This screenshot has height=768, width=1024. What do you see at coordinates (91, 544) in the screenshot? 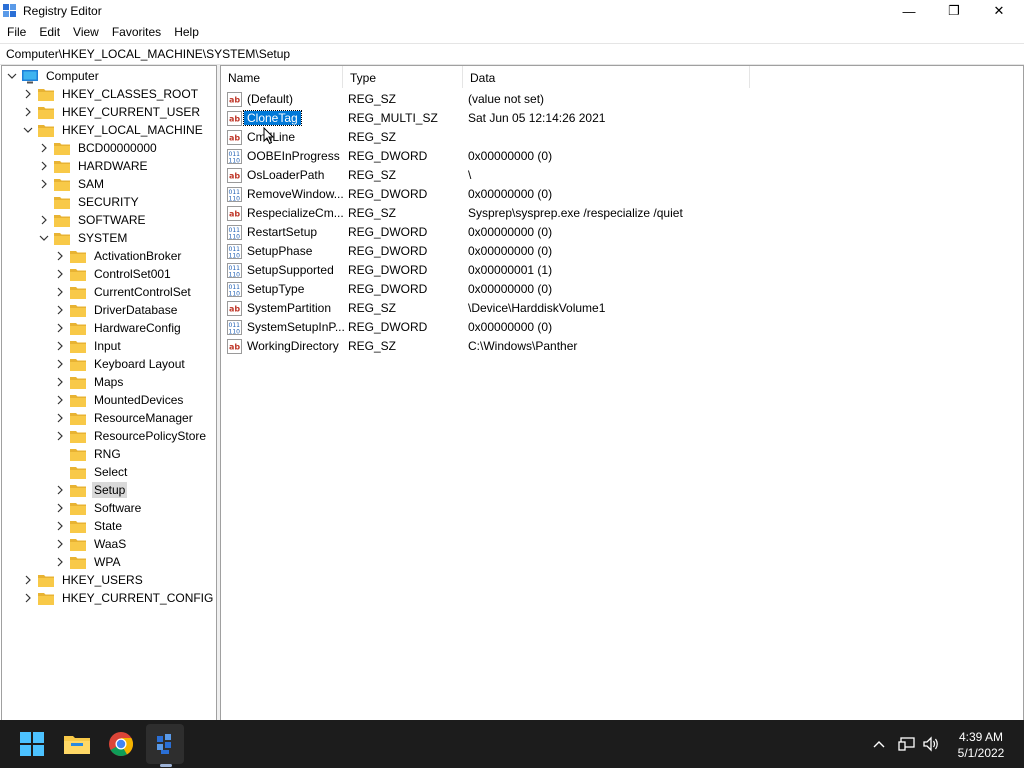
I see `tree-item-waas: WaaS` at bounding box center [91, 544].